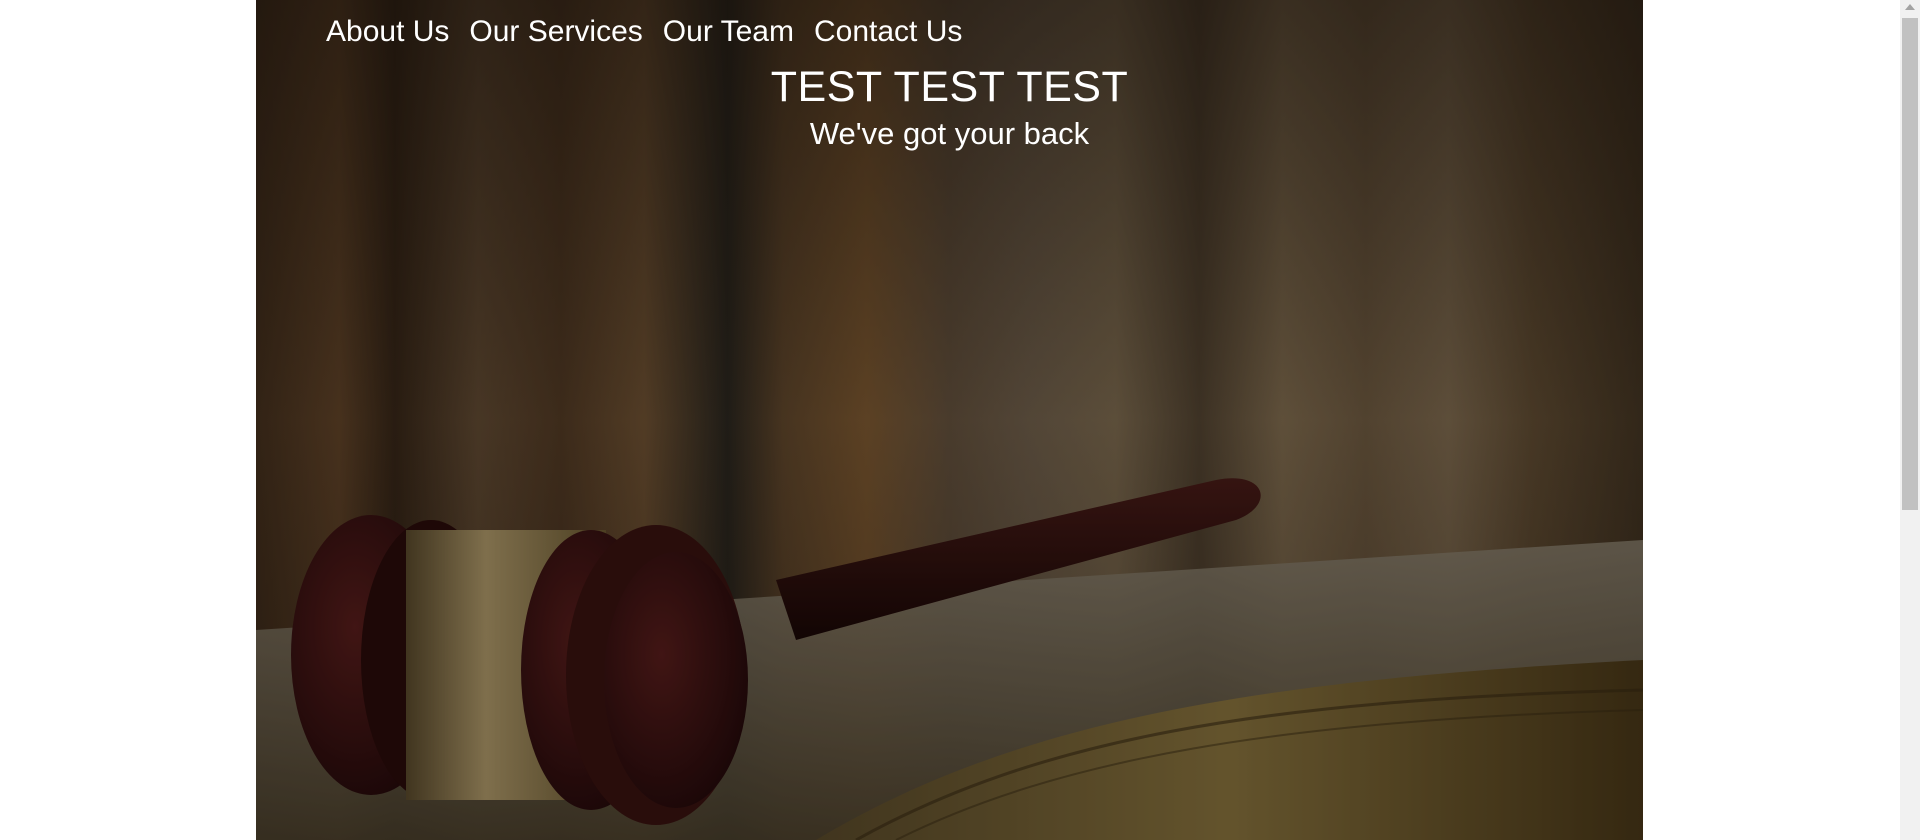  I want to click on scroll-up-arrow-icon, so click(1910, 7).